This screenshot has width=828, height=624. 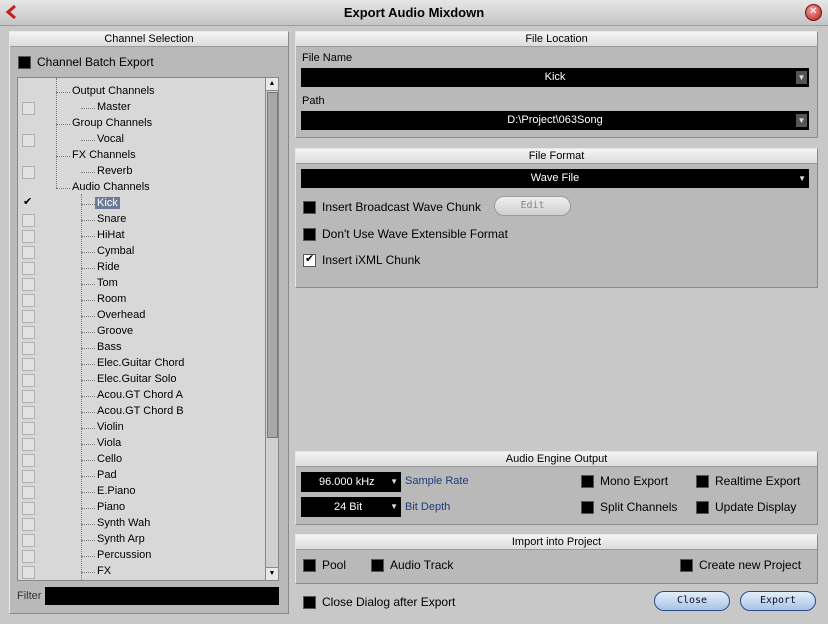 I want to click on tree-channel-row: Violin, so click(x=142, y=428).